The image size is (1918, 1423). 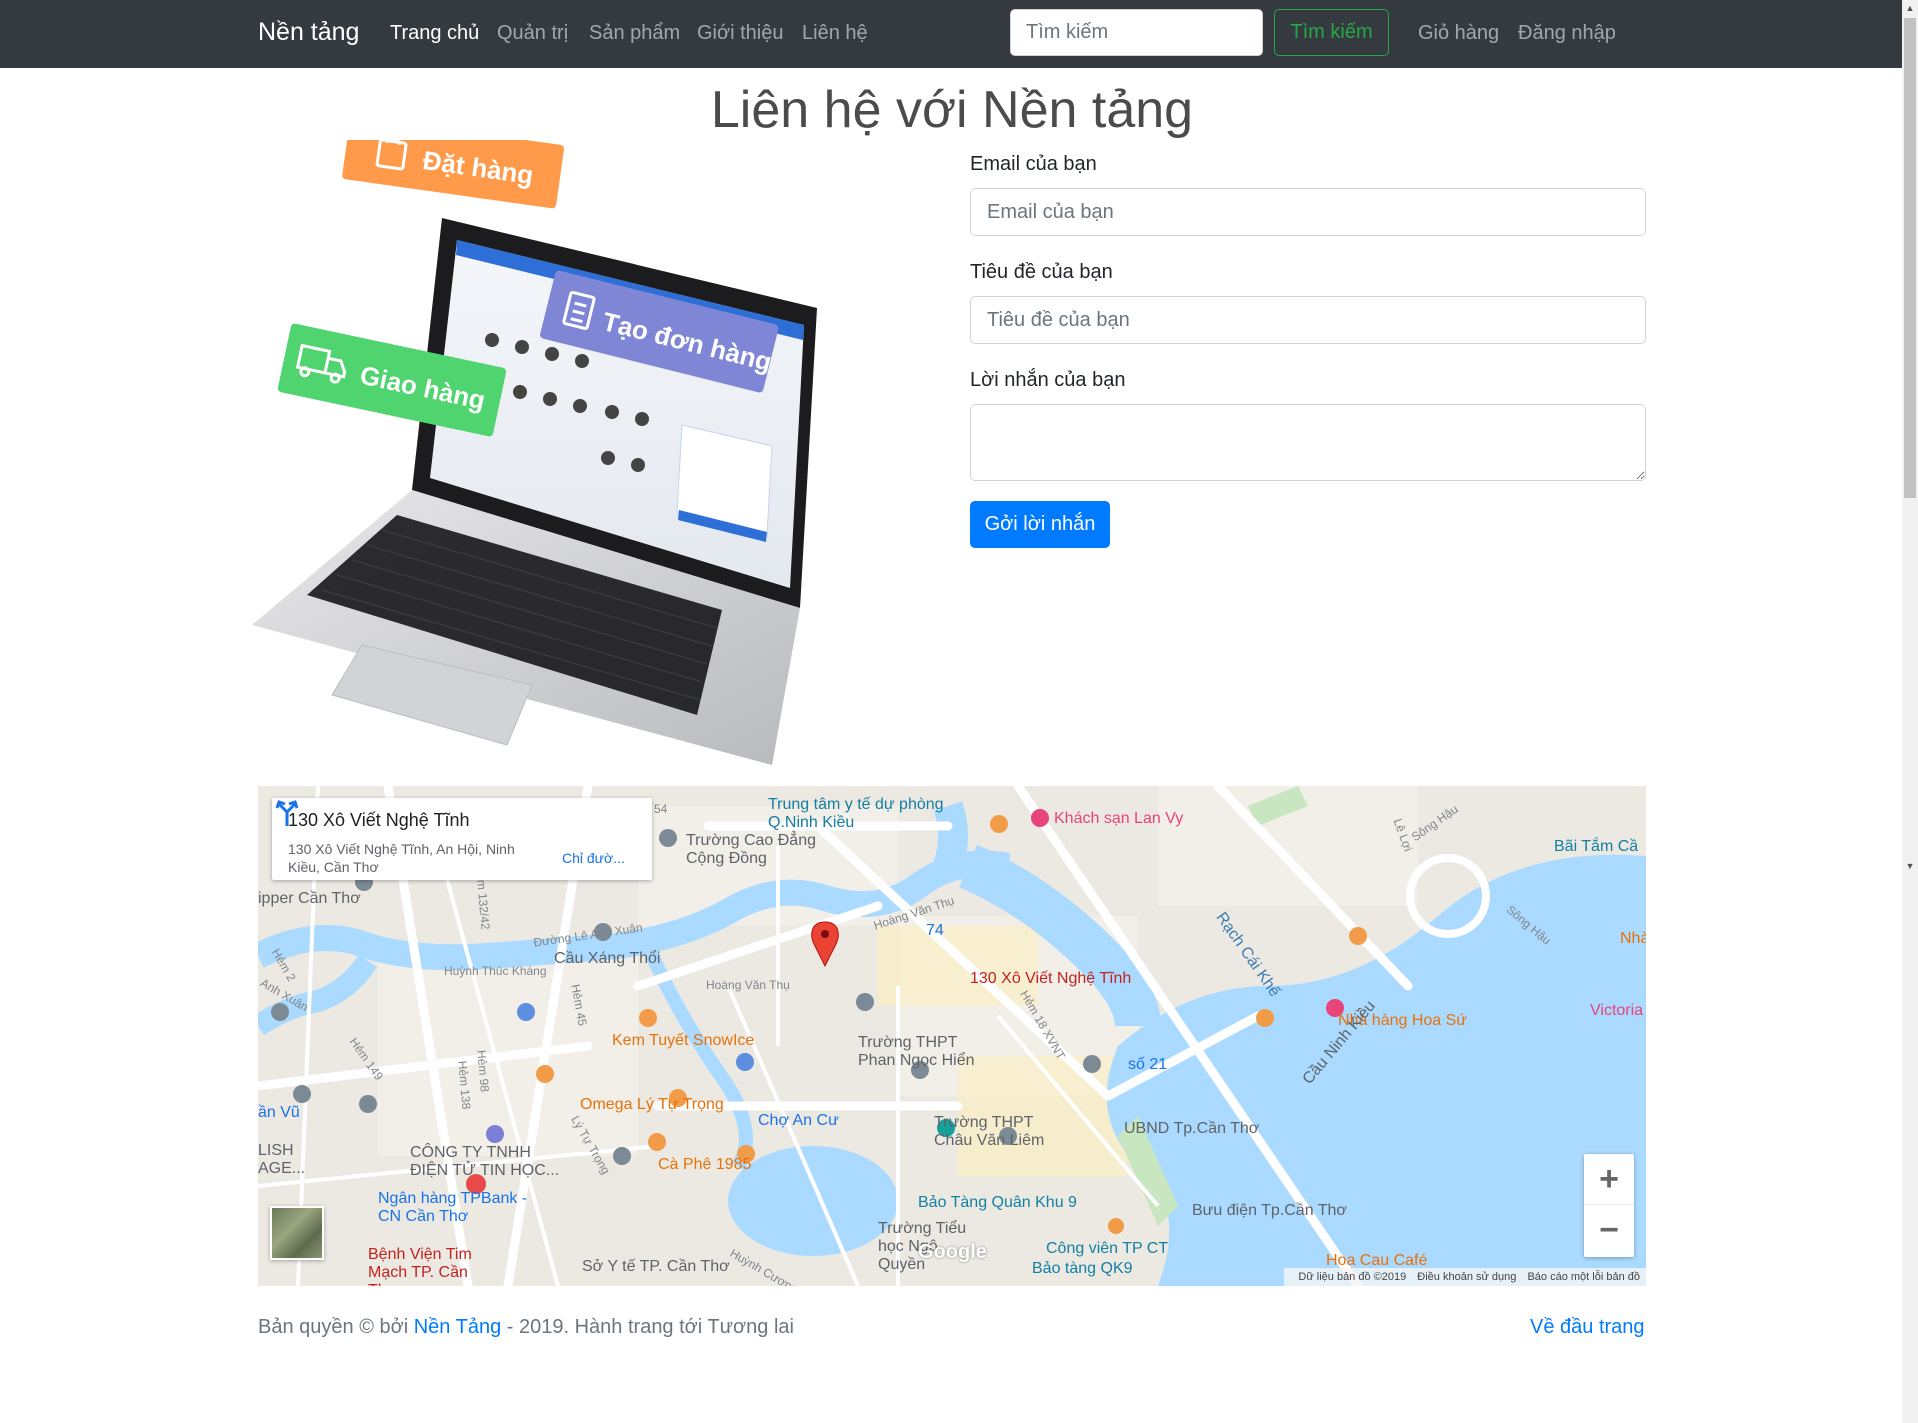 What do you see at coordinates (368, 1104) in the screenshot?
I see `poi-company-icon` at bounding box center [368, 1104].